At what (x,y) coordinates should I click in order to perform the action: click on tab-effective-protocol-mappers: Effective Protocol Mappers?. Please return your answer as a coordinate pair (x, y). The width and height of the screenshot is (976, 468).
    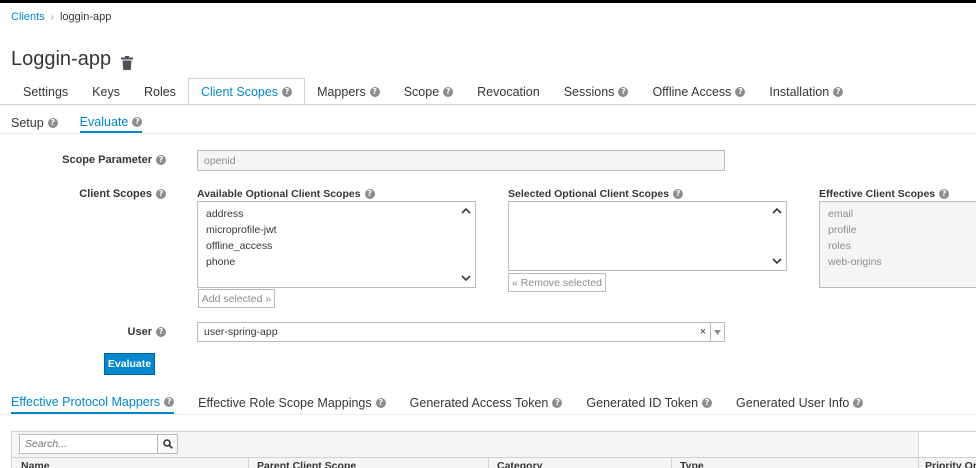
    Looking at the image, I should click on (93, 401).